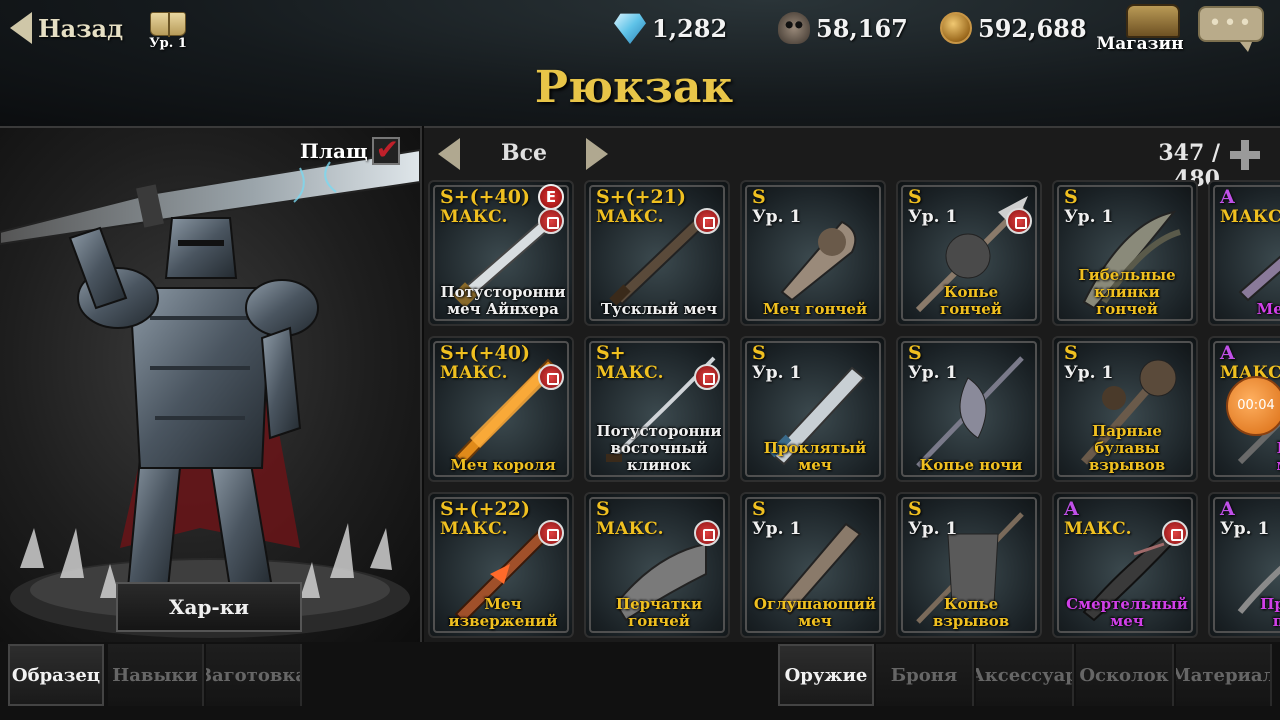 This screenshot has width=1280, height=720. What do you see at coordinates (1247, 457) in the screenshot?
I see `item-name: В м` at bounding box center [1247, 457].